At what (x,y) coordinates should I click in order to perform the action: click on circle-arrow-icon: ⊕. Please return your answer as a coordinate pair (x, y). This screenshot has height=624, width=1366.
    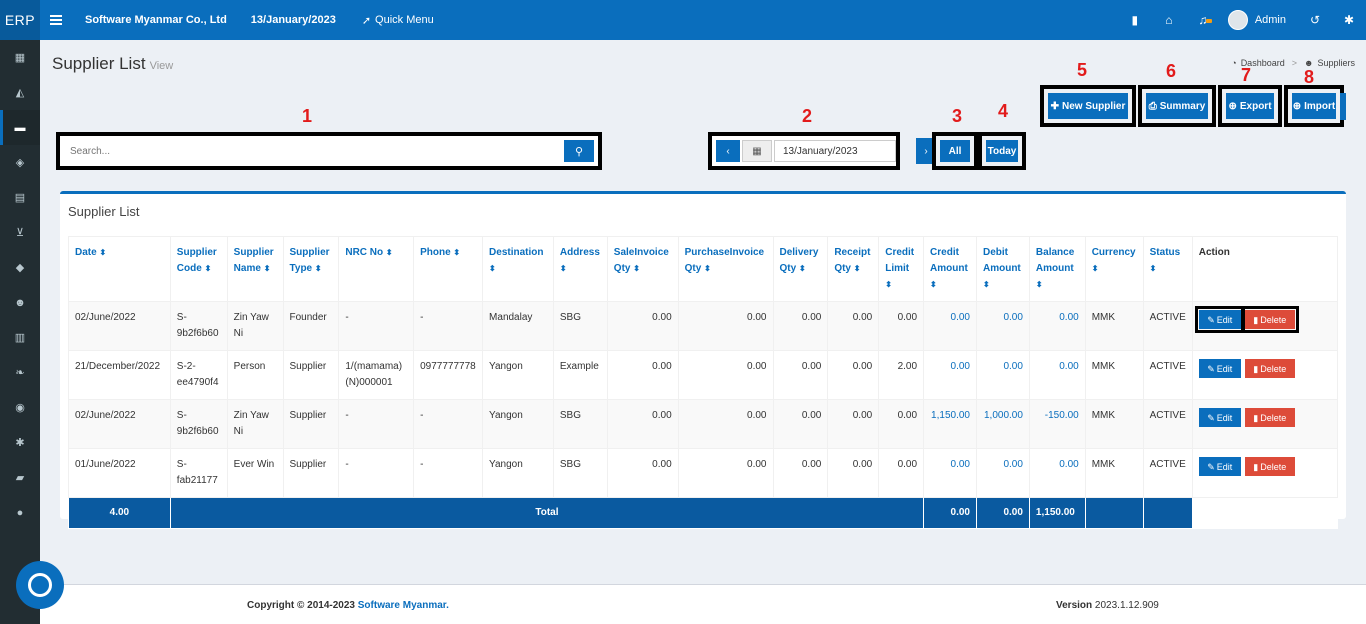
    Looking at the image, I should click on (1297, 106).